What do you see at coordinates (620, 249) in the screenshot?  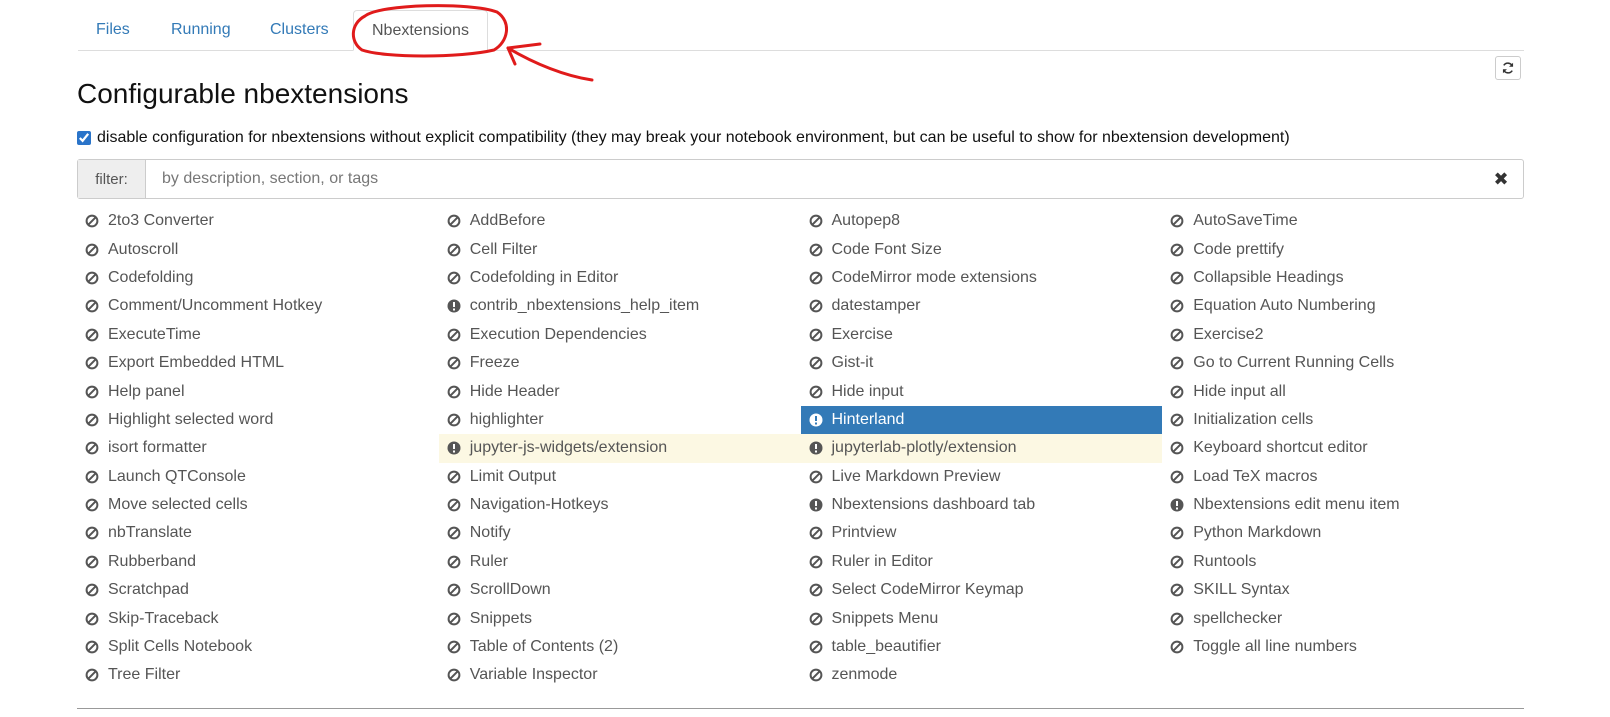 I see `nbextension-item: Cell Filter` at bounding box center [620, 249].